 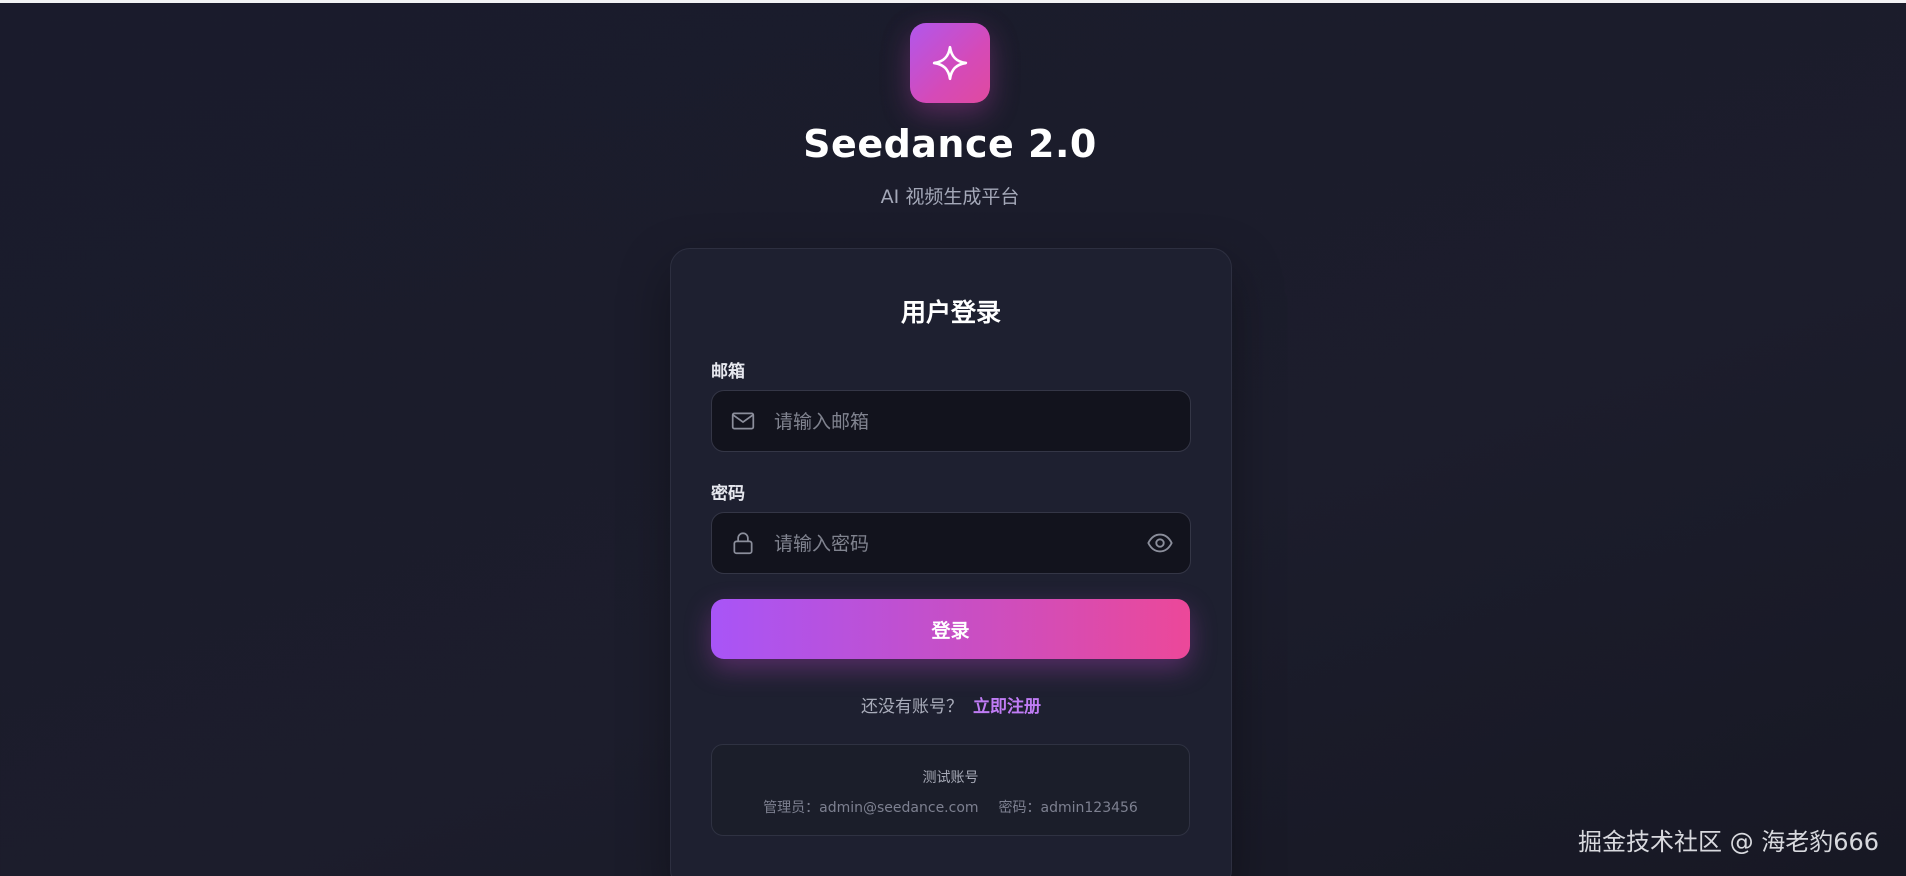 I want to click on password-label: 密码, so click(x=728, y=494).